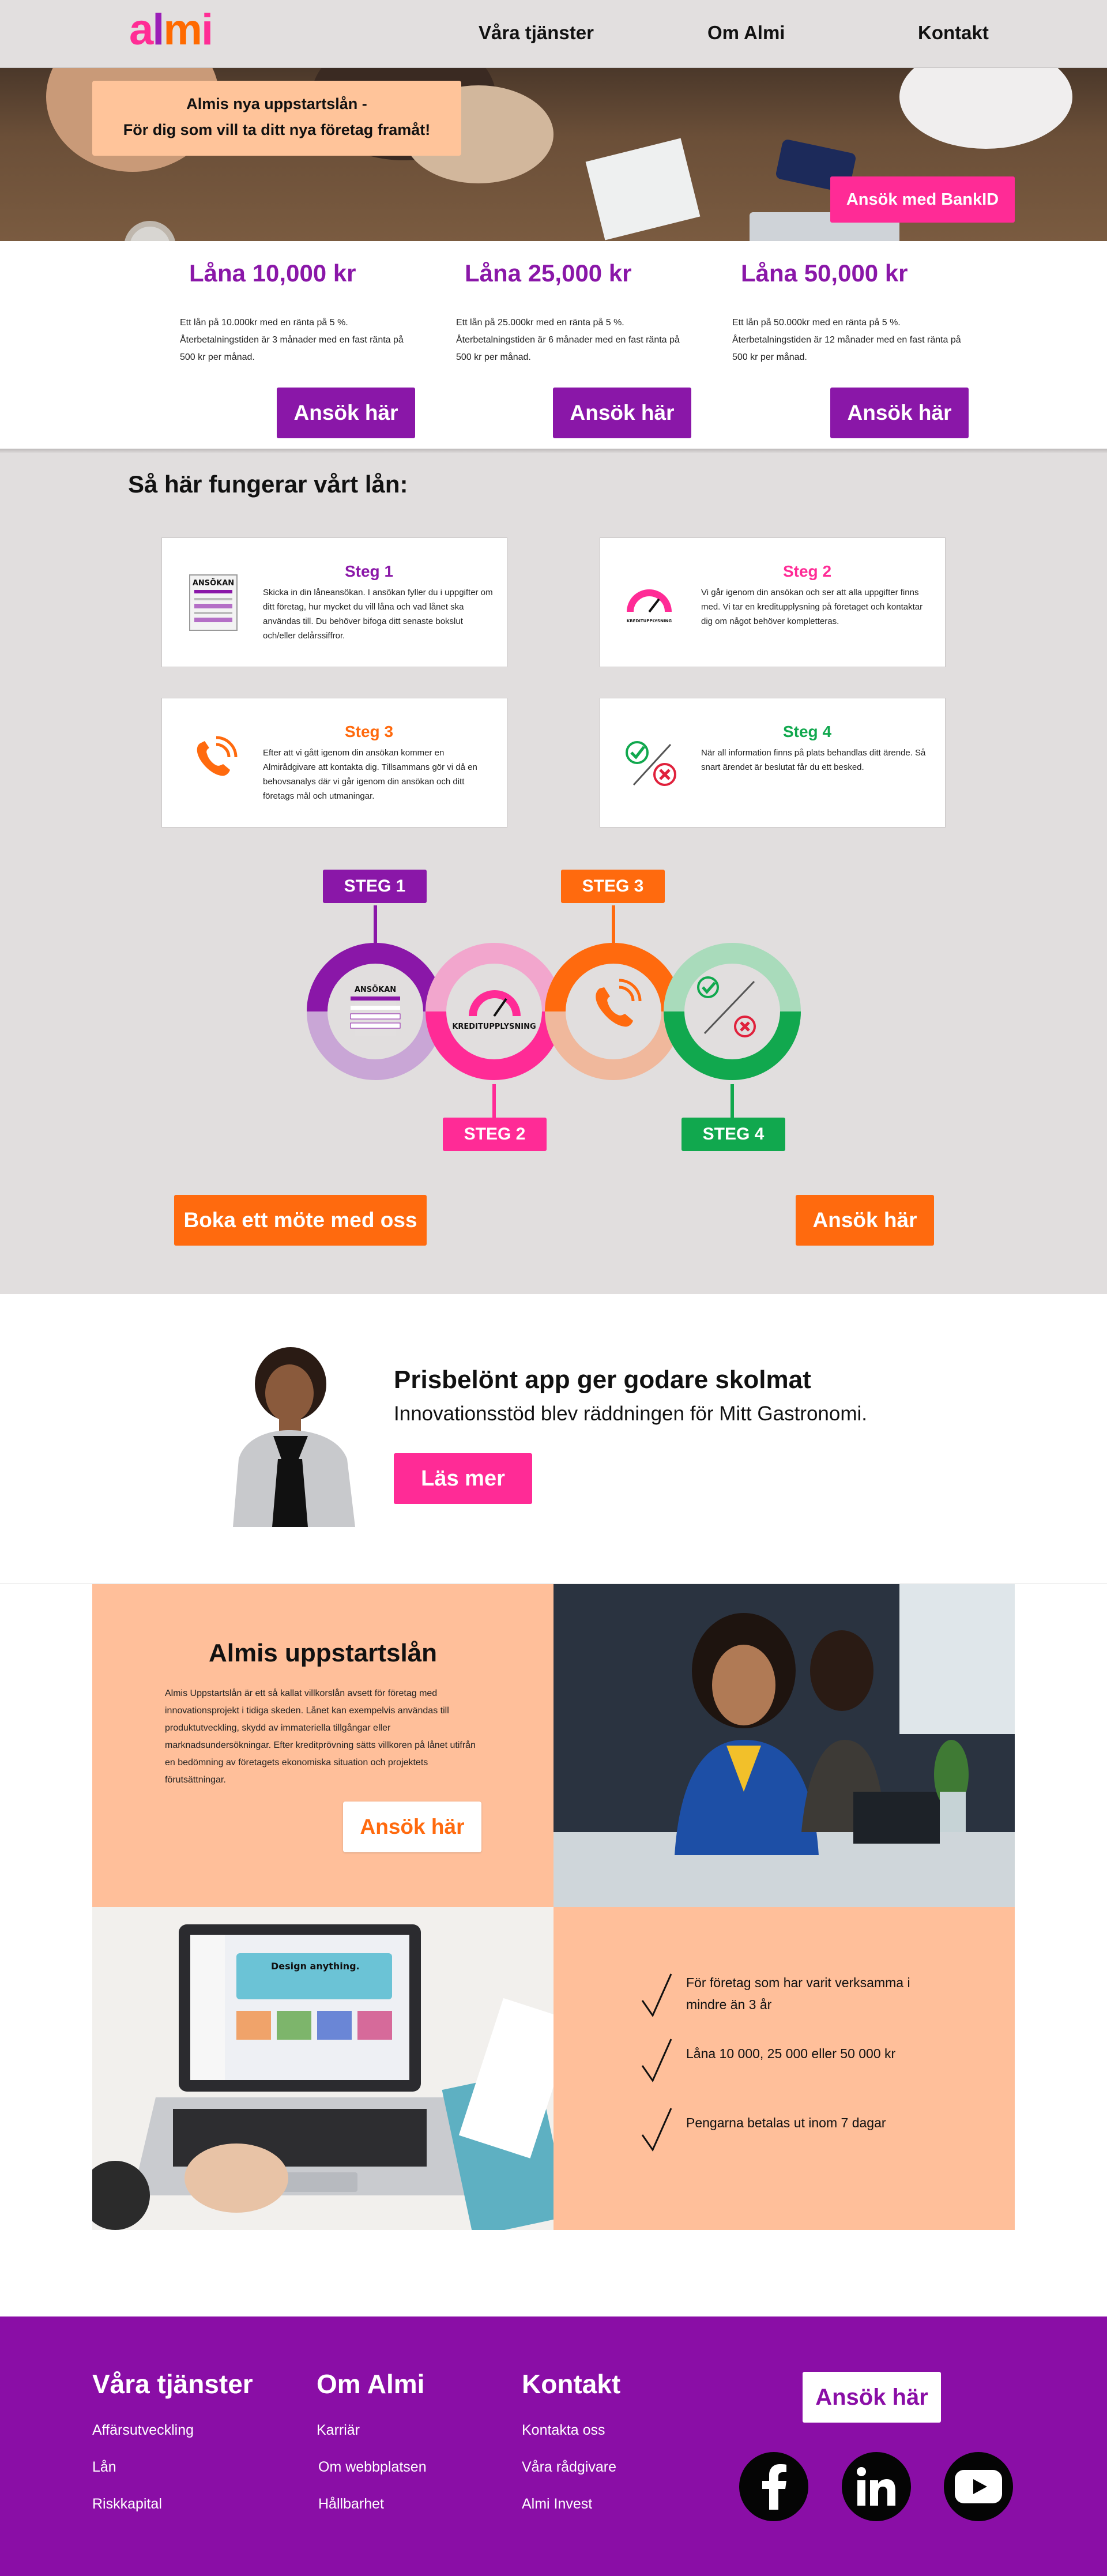  I want to click on svg-text: Design anything., so click(315, 1966).